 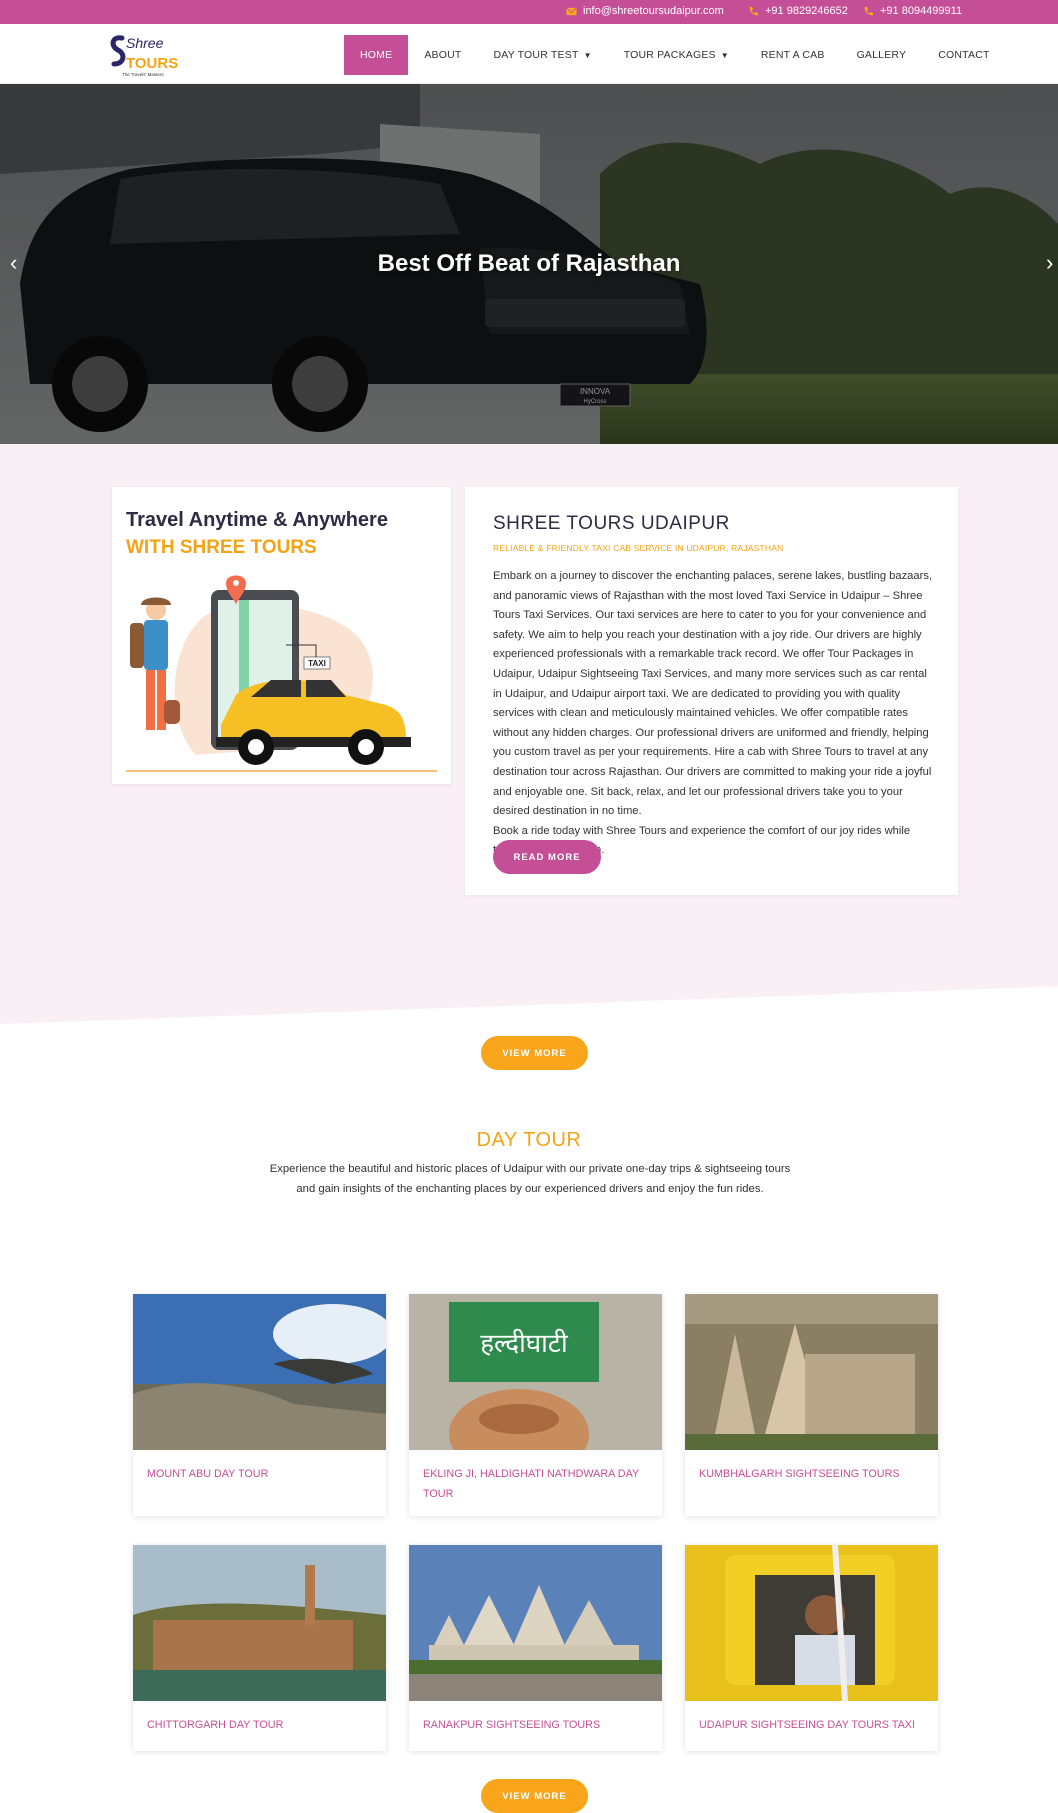 What do you see at coordinates (152, 63) in the screenshot?
I see `logo-brand-bottom: TOURS` at bounding box center [152, 63].